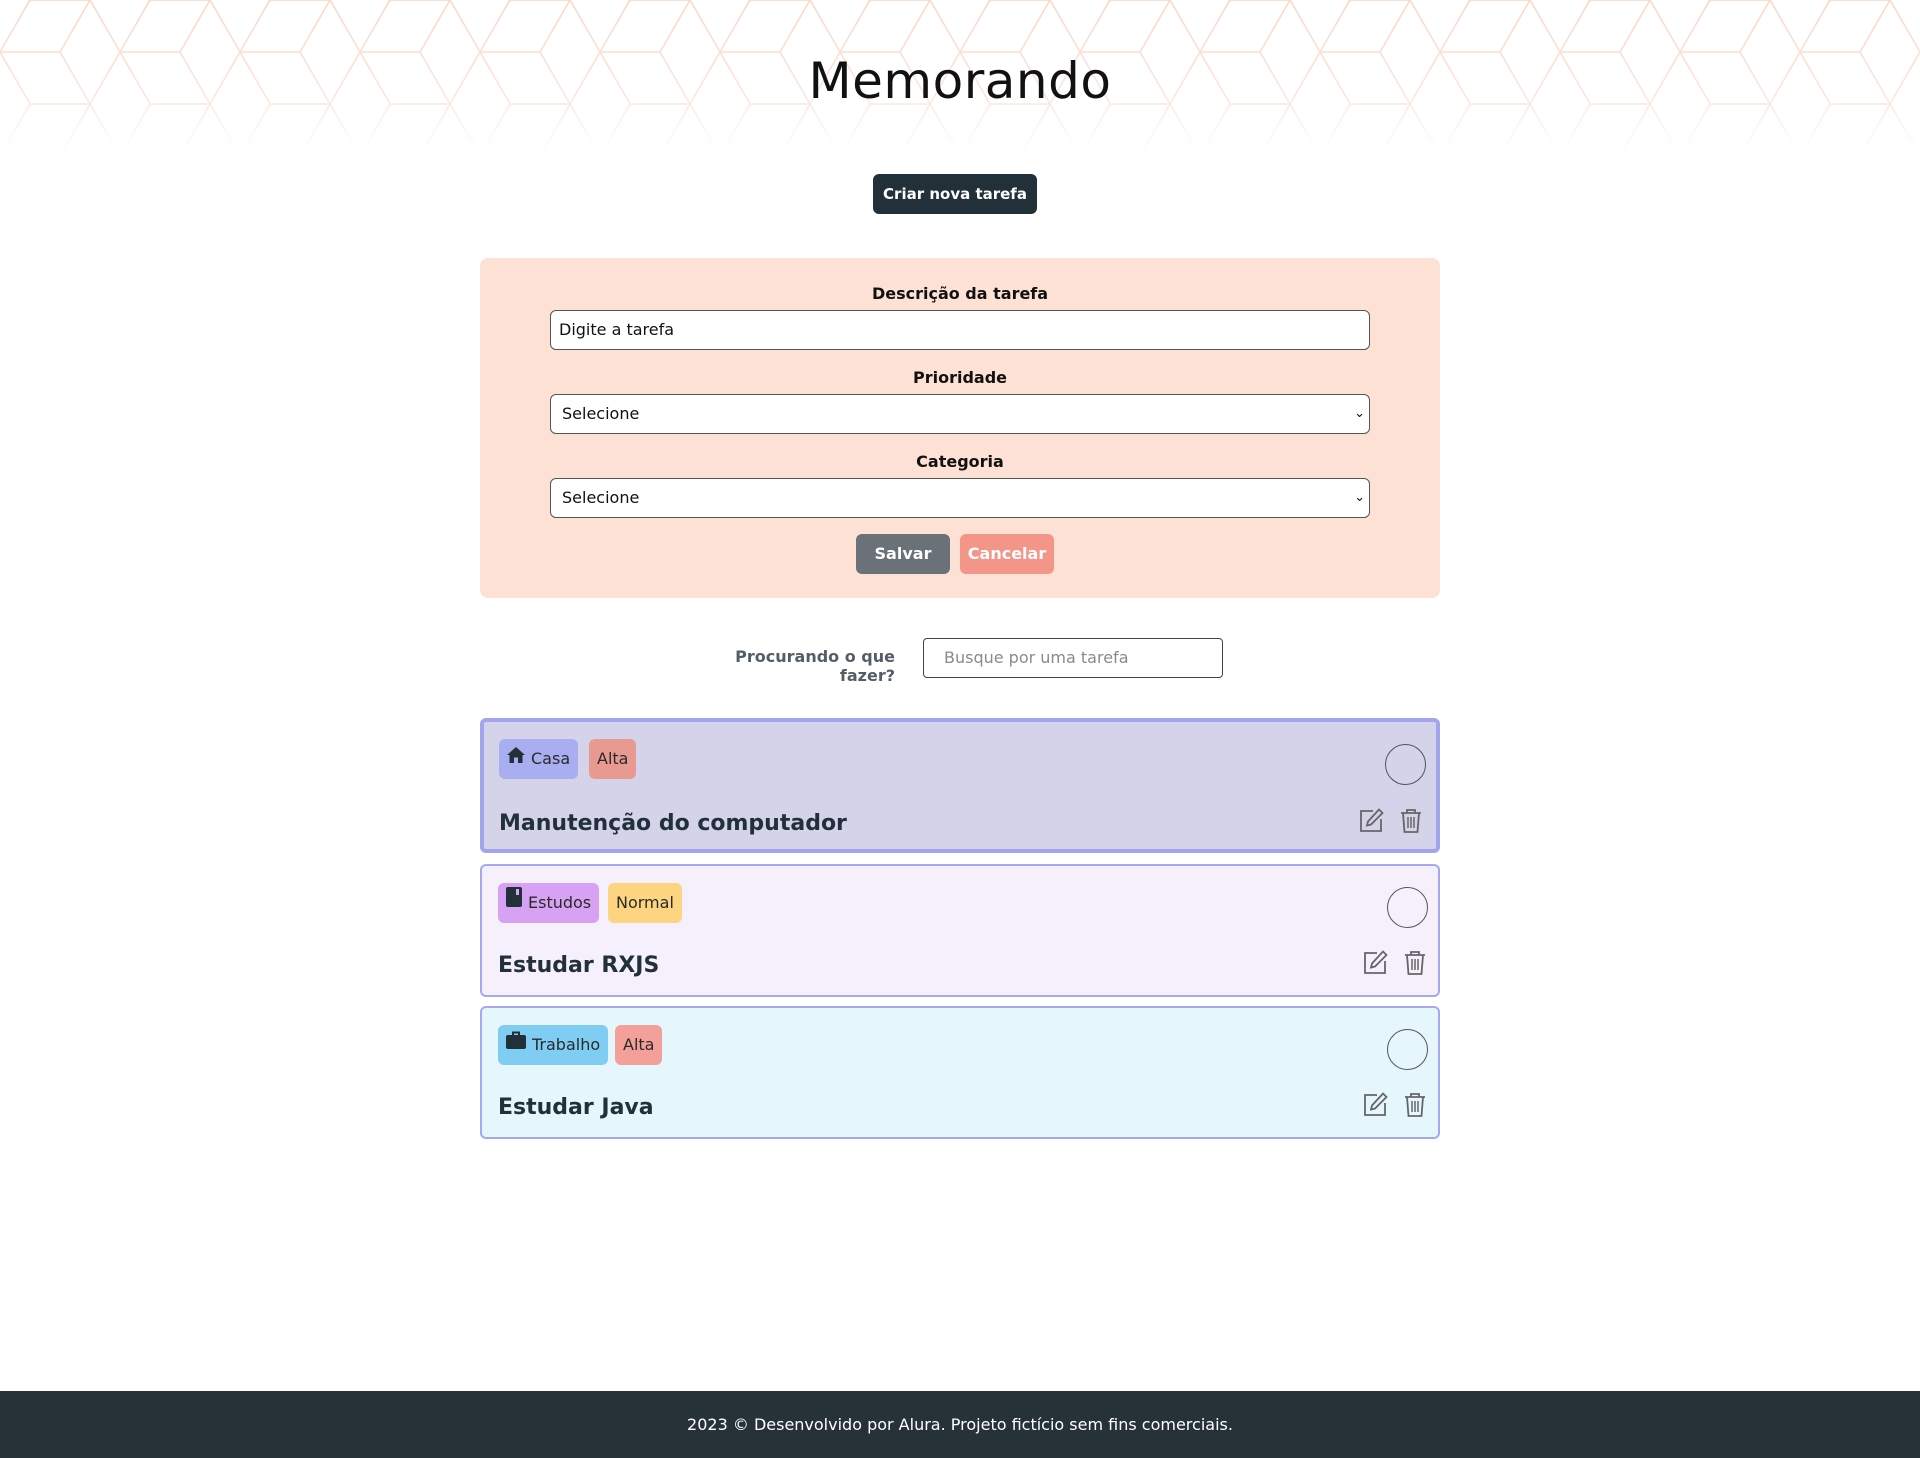 The width and height of the screenshot is (1920, 1458). What do you see at coordinates (960, 293) in the screenshot?
I see `description-label: Descrição da tarefa` at bounding box center [960, 293].